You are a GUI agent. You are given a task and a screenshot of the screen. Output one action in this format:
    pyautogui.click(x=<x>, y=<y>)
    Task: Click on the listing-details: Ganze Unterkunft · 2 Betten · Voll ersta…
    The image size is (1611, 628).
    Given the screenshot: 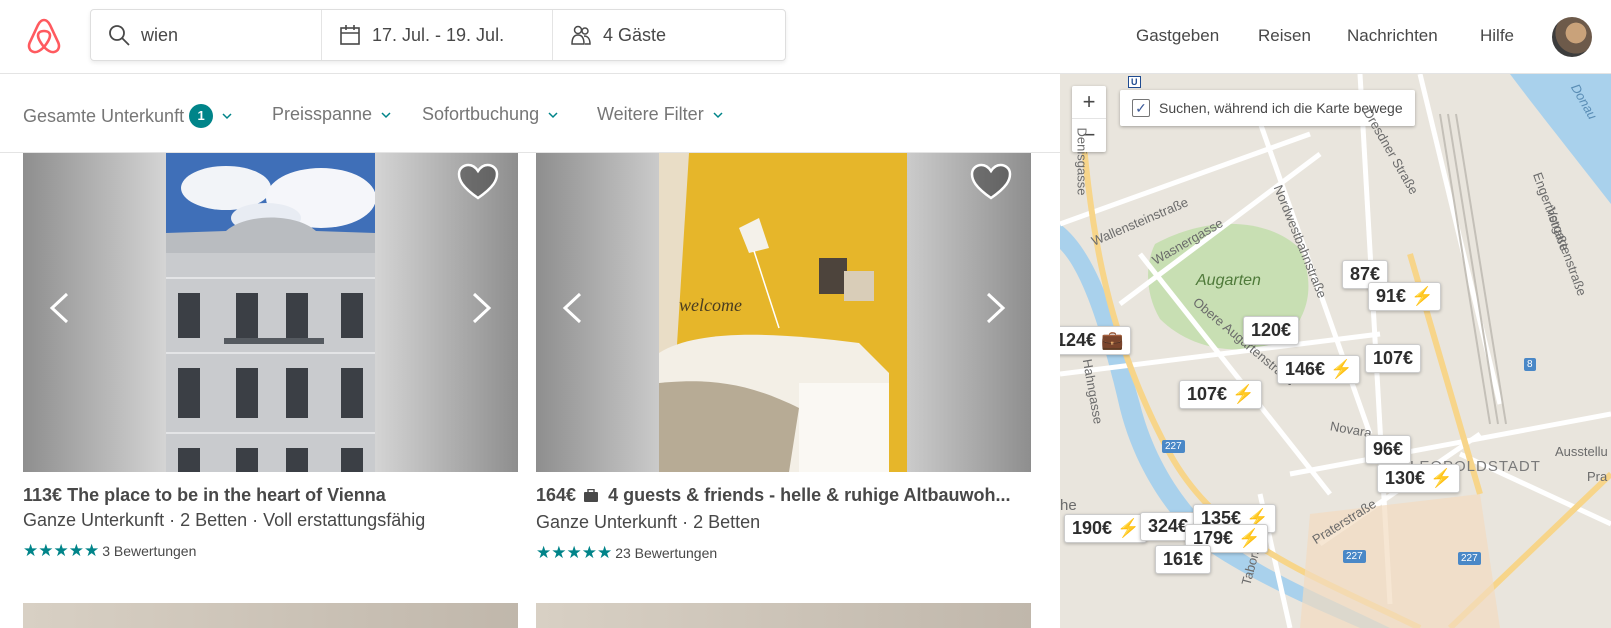 What is the action you would take?
    pyautogui.click(x=224, y=520)
    